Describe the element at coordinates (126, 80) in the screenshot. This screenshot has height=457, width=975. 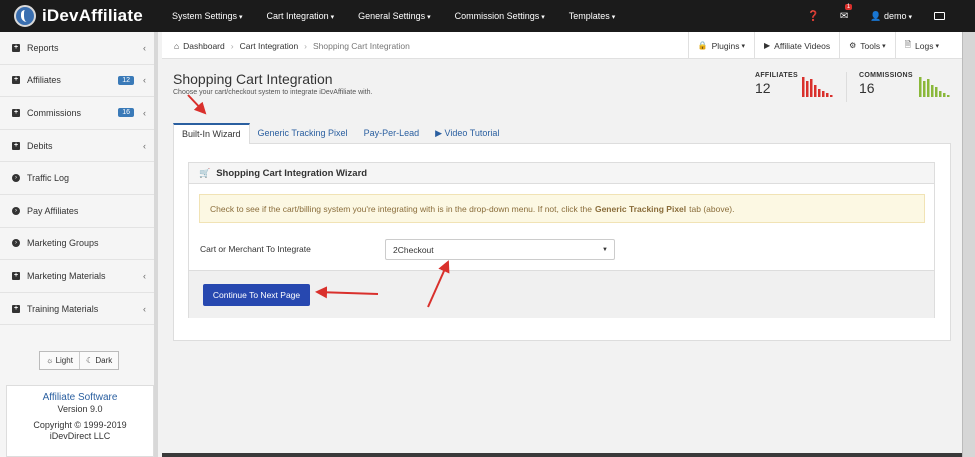
I see `count-badge: 12` at that location.